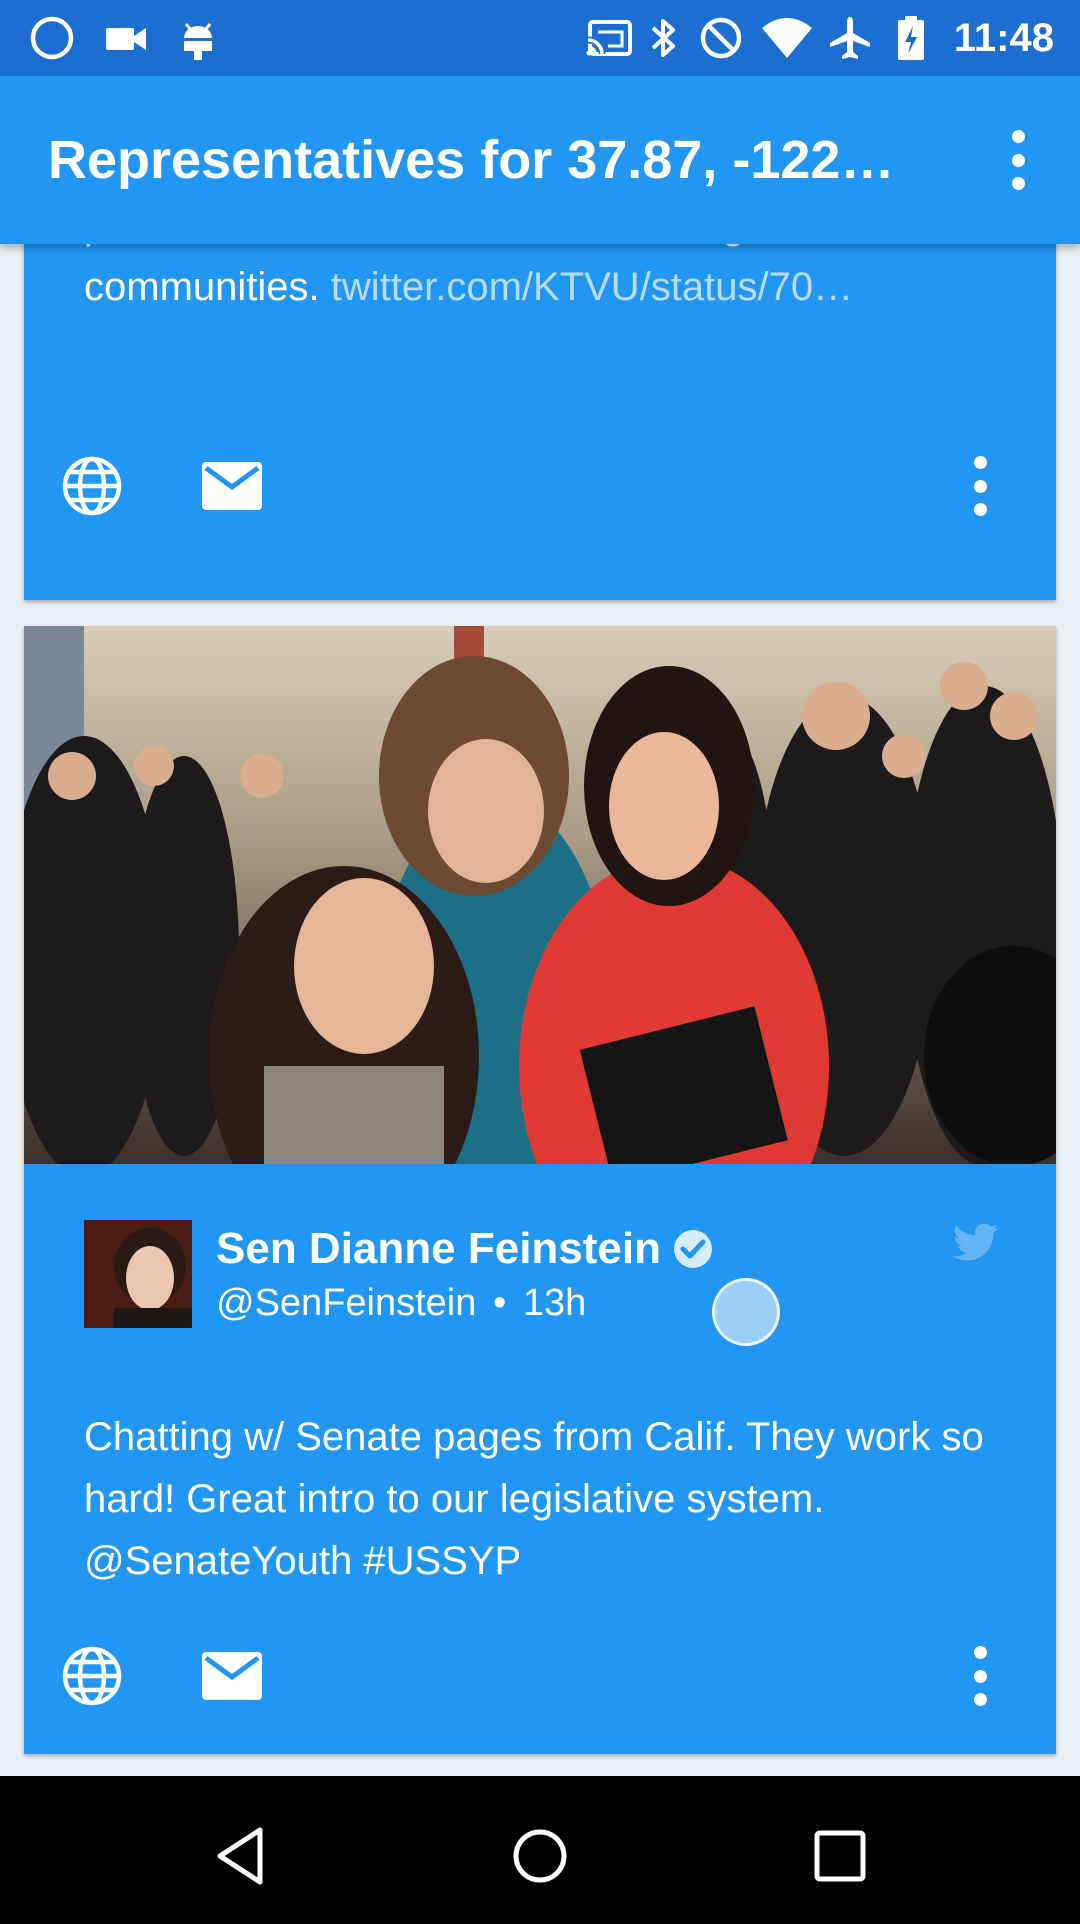 Image resolution: width=1080 pixels, height=1924 pixels. I want to click on bluetooth-icon, so click(663, 38).